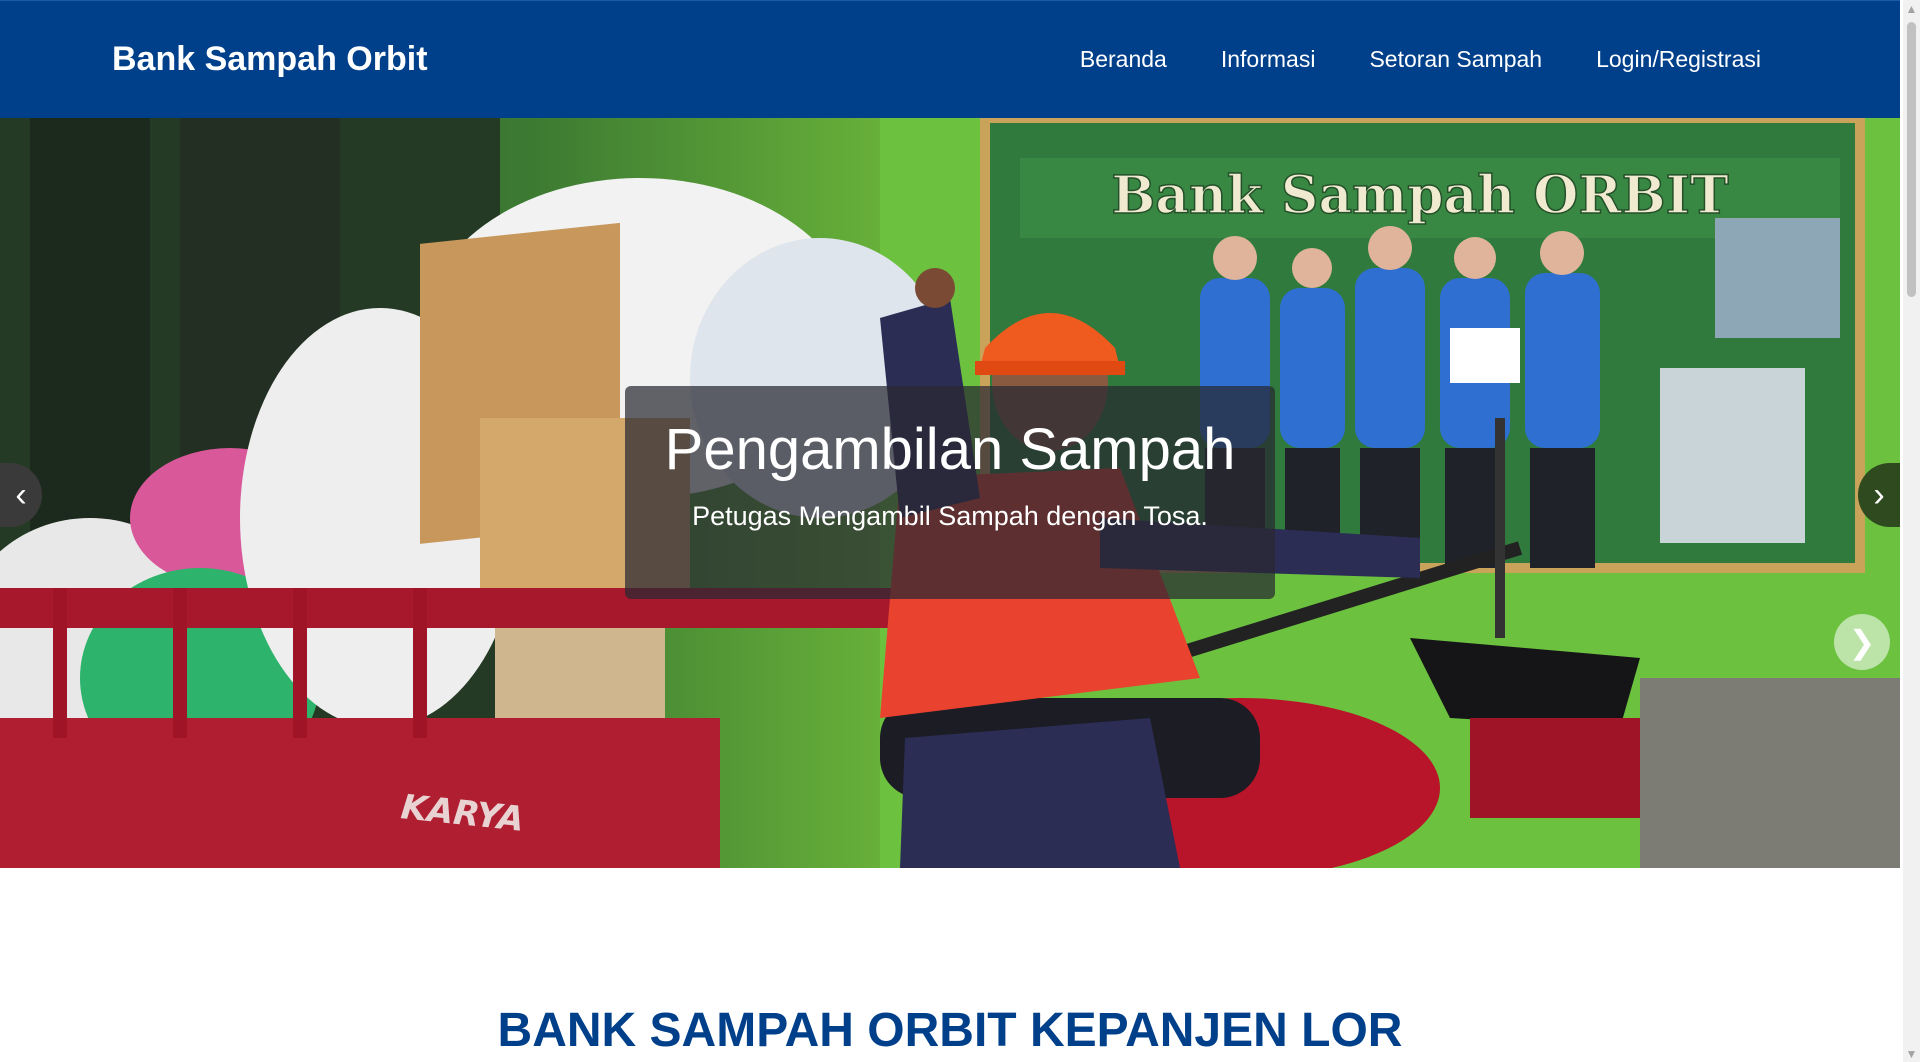 This screenshot has width=1920, height=1062. I want to click on chevron-right-icon: ›, so click(1879, 494).